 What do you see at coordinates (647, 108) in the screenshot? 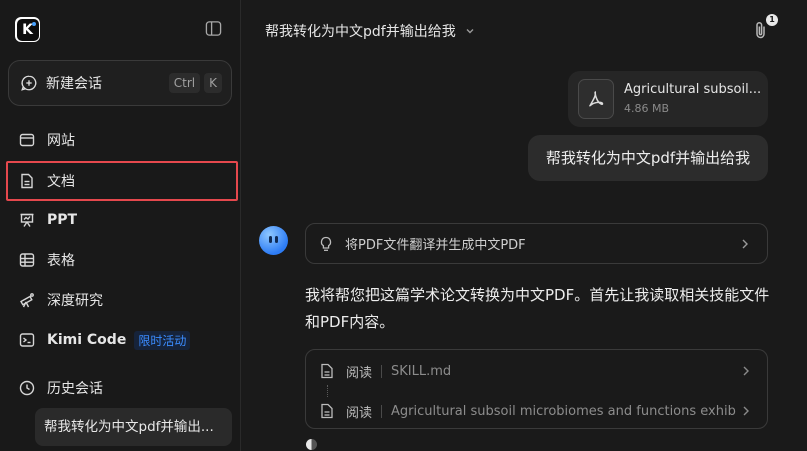
I see `file-size: 4.86 MB` at bounding box center [647, 108].